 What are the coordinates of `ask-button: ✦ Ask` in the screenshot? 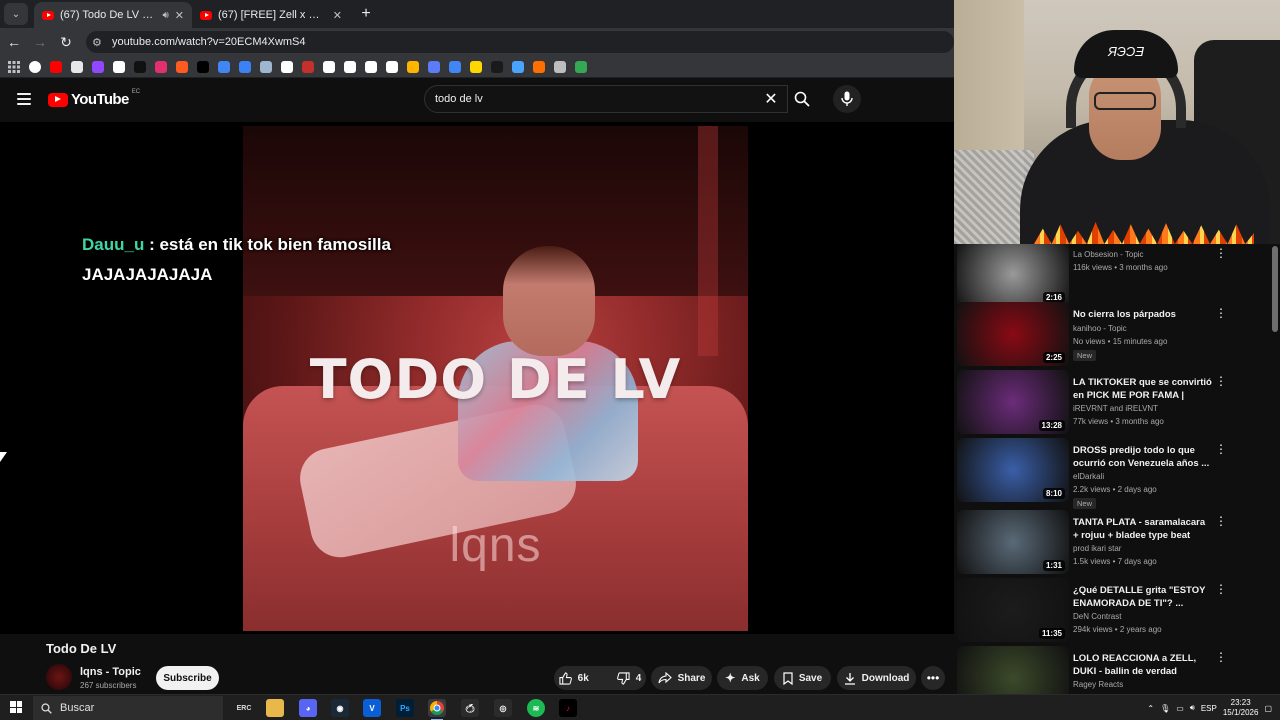 It's located at (742, 678).